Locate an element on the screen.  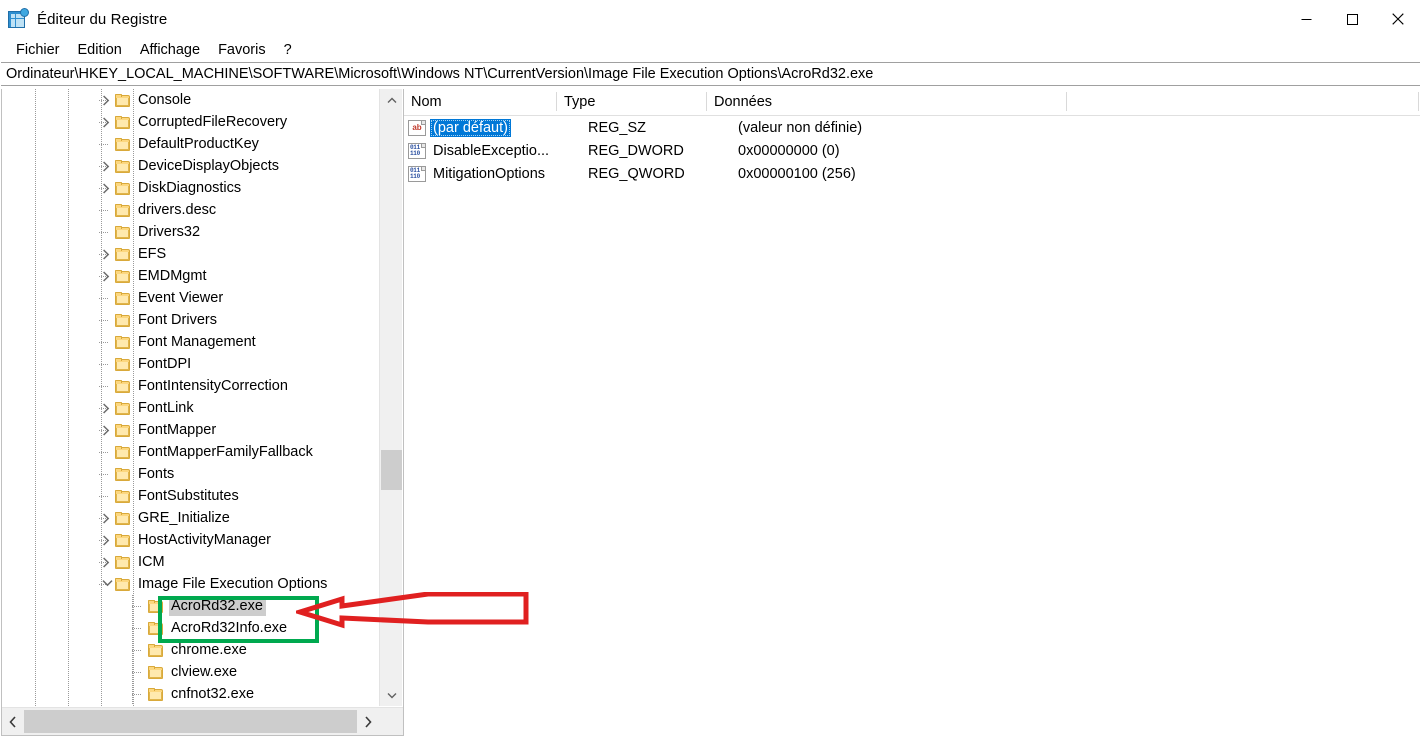
tree-item: Drivers32 is located at coordinates (191, 232).